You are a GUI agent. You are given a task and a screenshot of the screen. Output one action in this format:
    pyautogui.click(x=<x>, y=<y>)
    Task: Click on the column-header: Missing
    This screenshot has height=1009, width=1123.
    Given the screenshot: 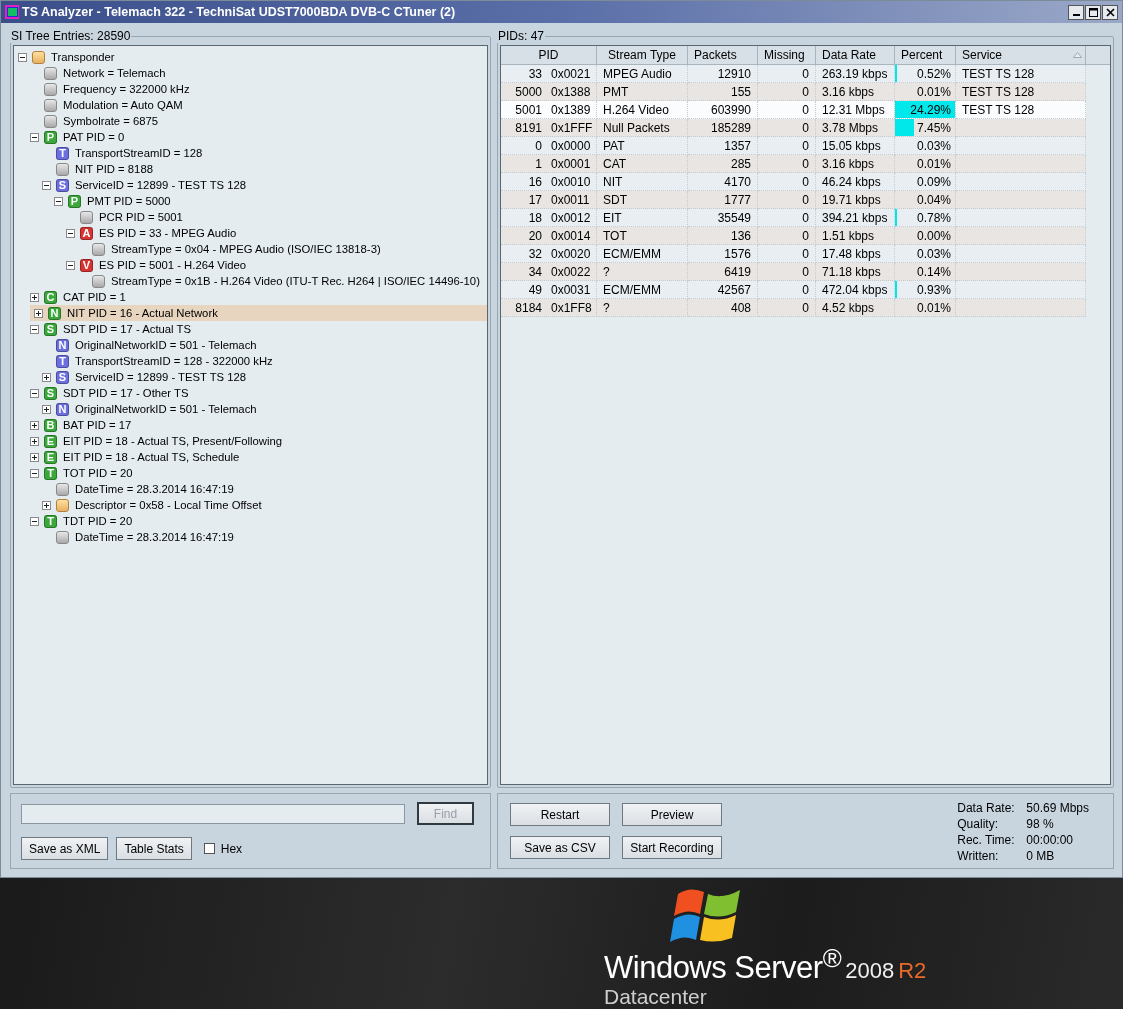 What is the action you would take?
    pyautogui.click(x=787, y=55)
    